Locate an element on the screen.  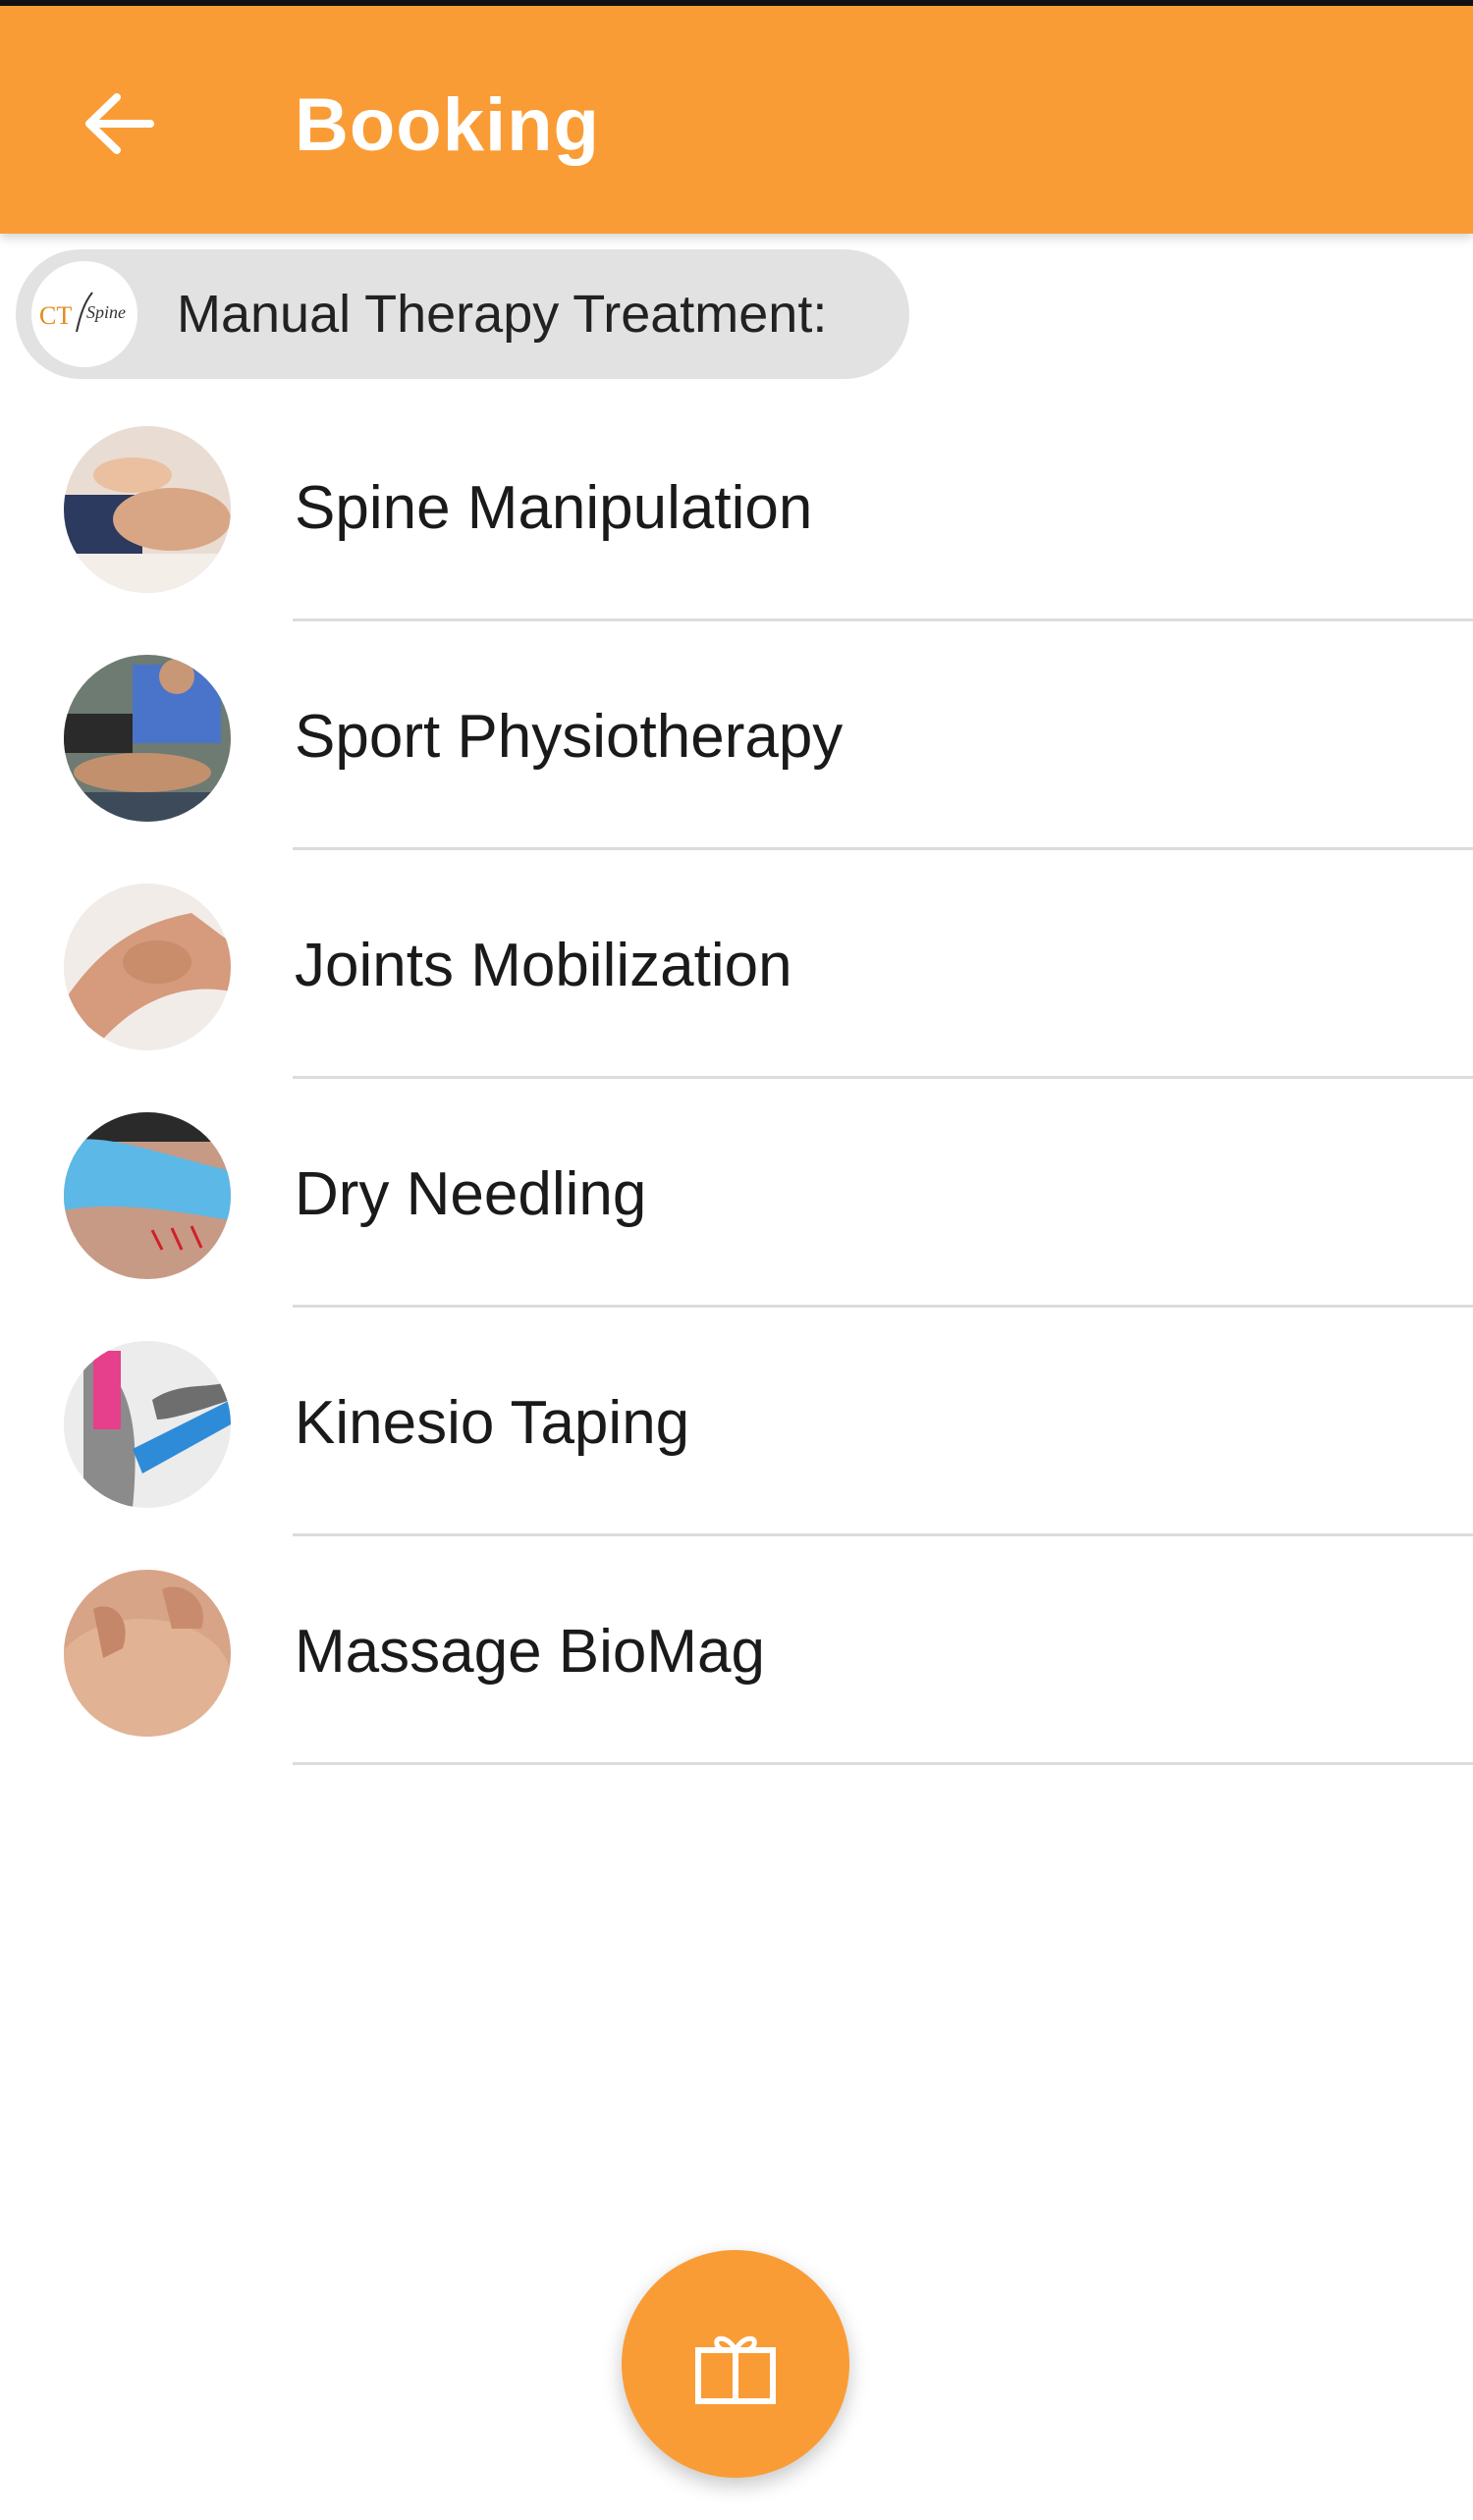
back-button is located at coordinates (118, 124).